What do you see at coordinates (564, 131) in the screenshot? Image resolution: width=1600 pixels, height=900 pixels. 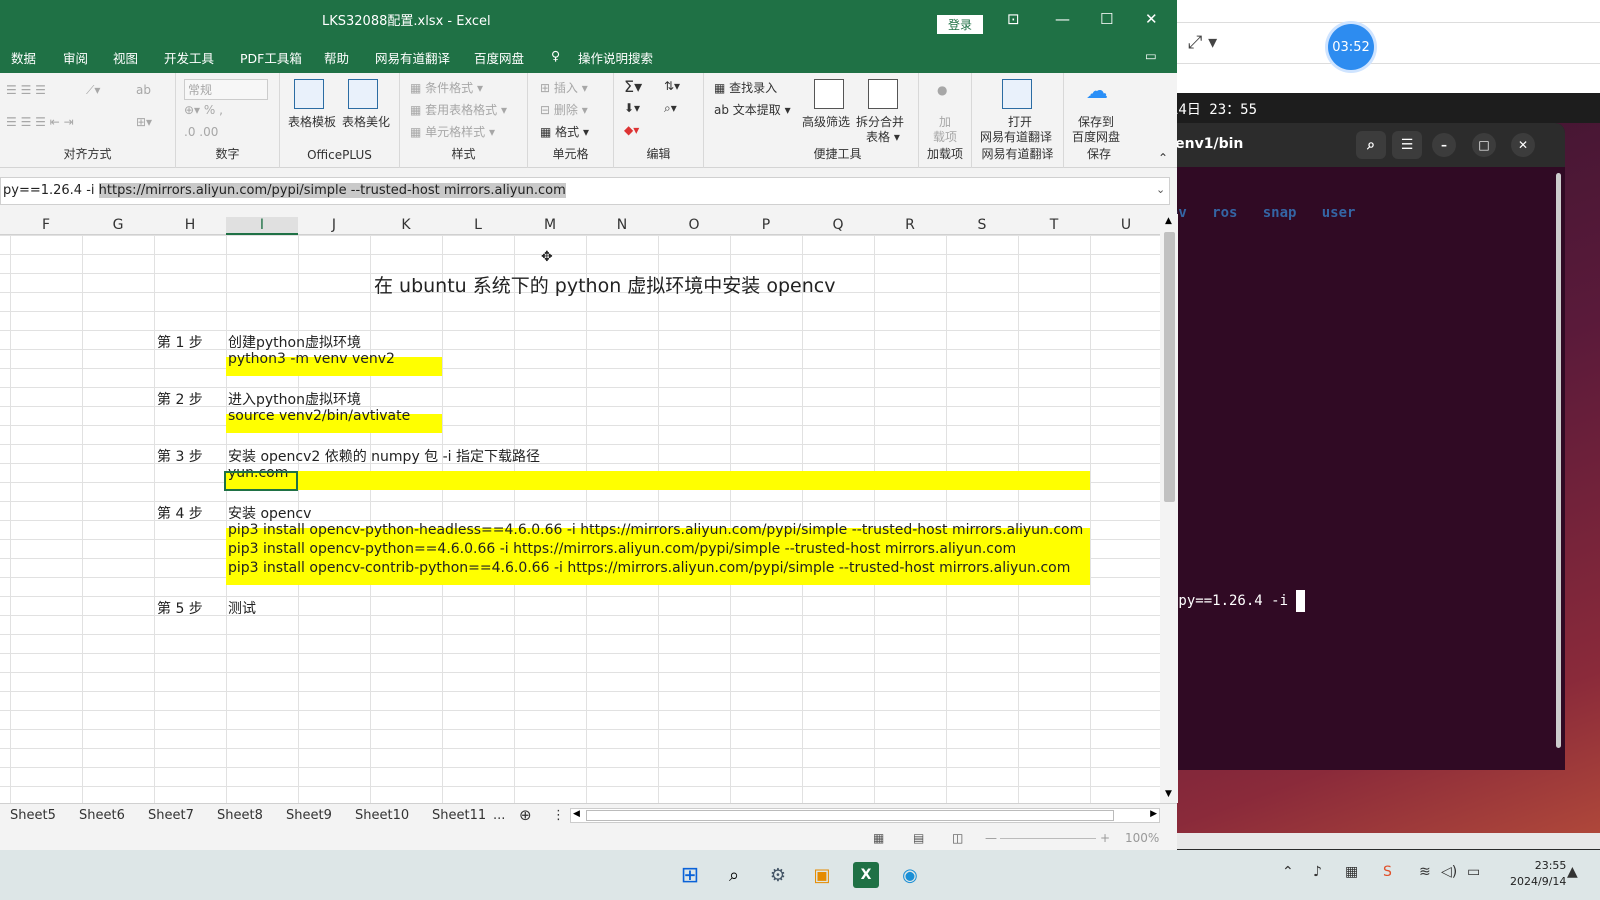 I see `format-button: ▦ 格式 ▾` at bounding box center [564, 131].